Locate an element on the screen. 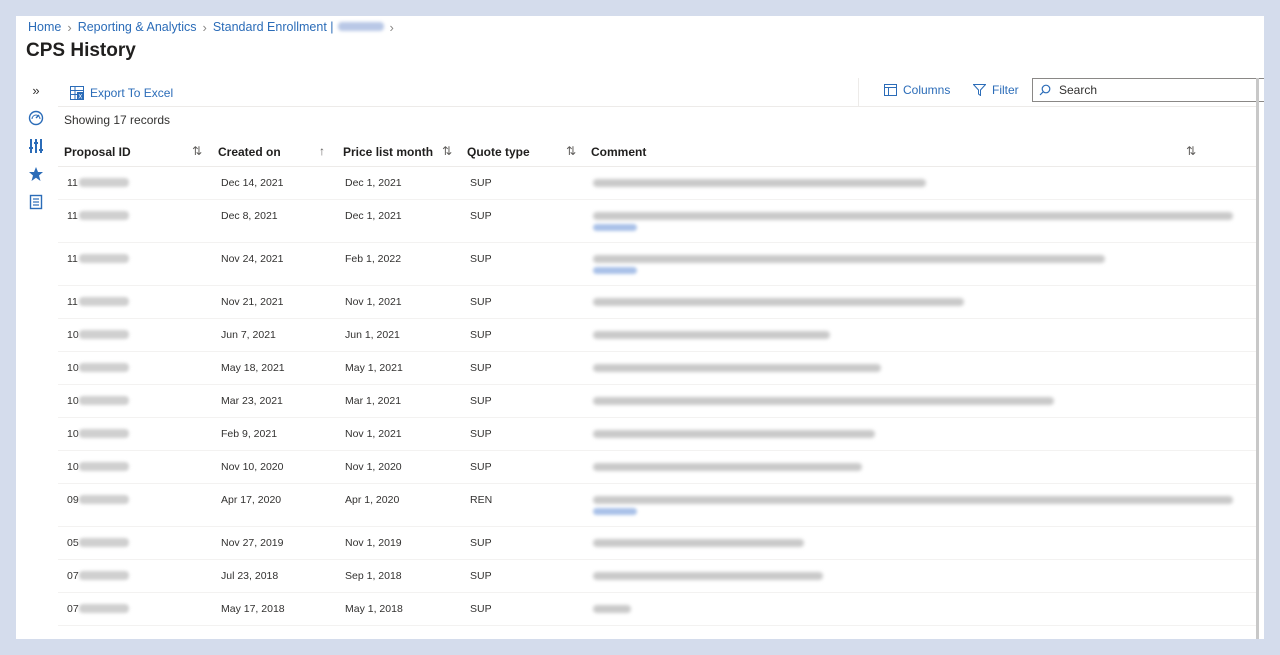 Image resolution: width=1280 pixels, height=655 pixels. favorites-star-icon is located at coordinates (36, 174).